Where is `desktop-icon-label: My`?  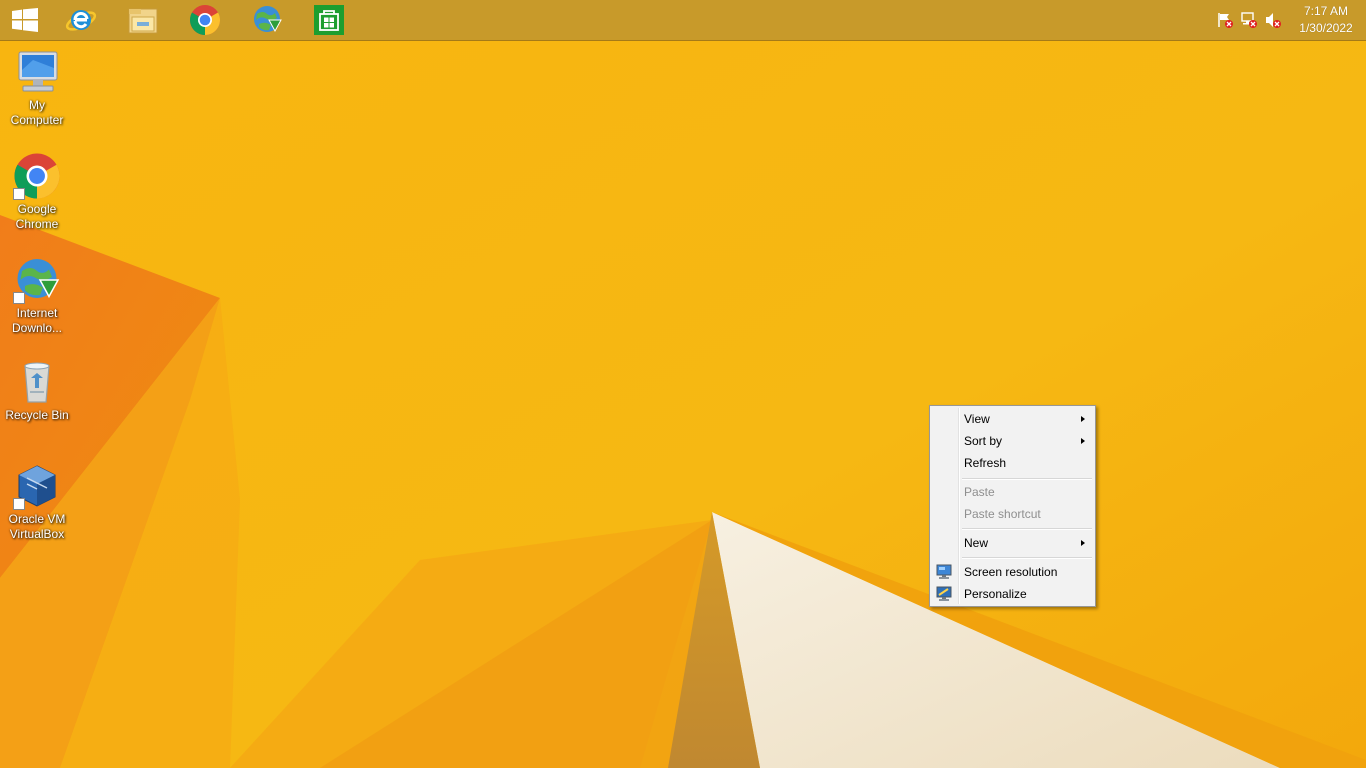
desktop-icon-label: My is located at coordinates (37, 105).